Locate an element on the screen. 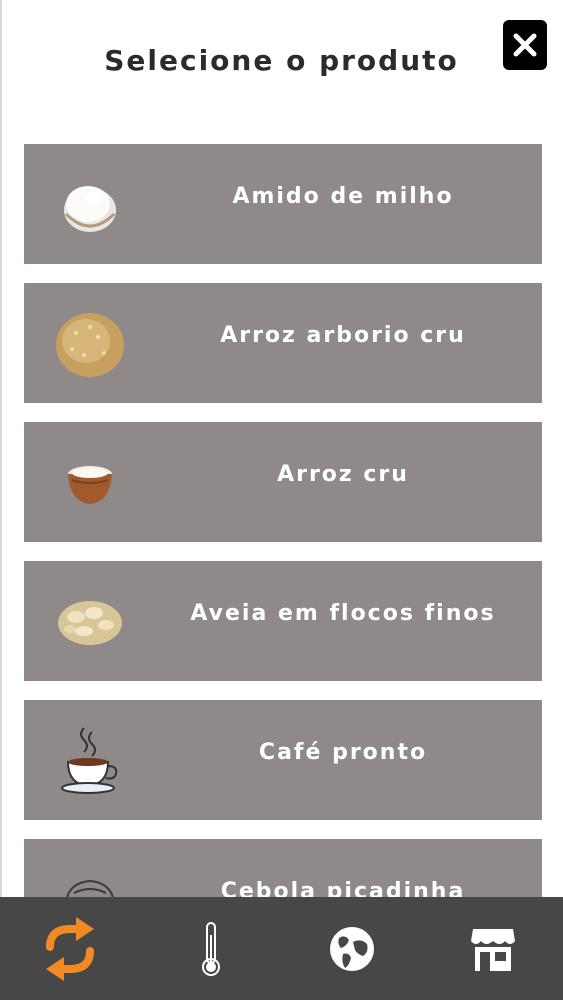 The image size is (563, 1000). cornstarch-bowl-icon is located at coordinates (90, 209).